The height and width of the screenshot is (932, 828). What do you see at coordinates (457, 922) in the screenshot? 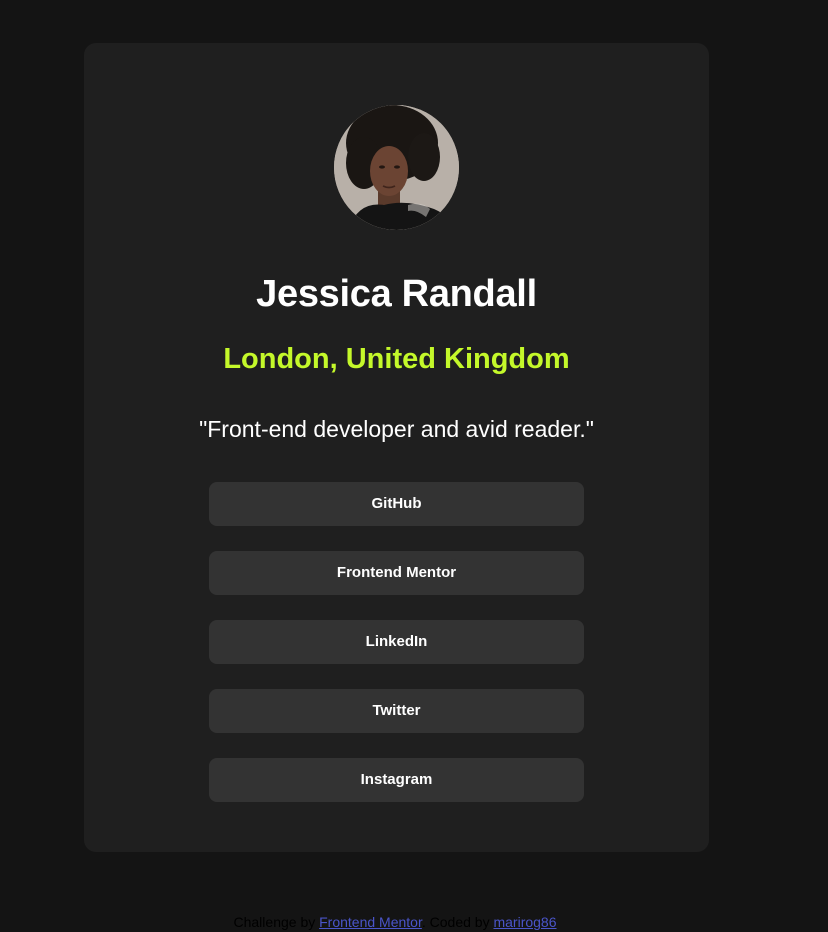
I see `attribution-coded-prefix: . Coded by` at bounding box center [457, 922].